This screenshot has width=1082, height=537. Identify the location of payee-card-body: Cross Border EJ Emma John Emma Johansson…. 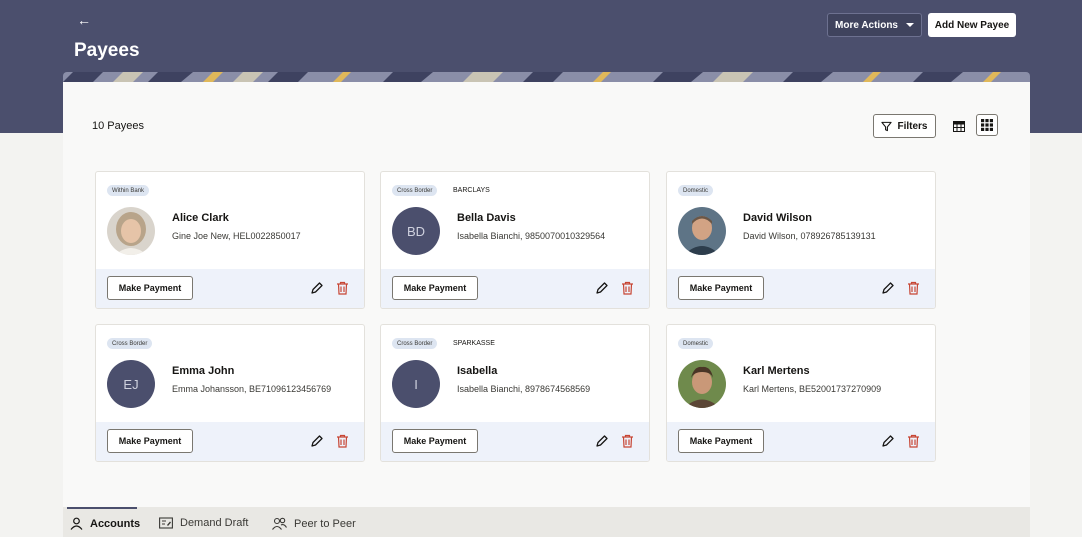
(230, 373).